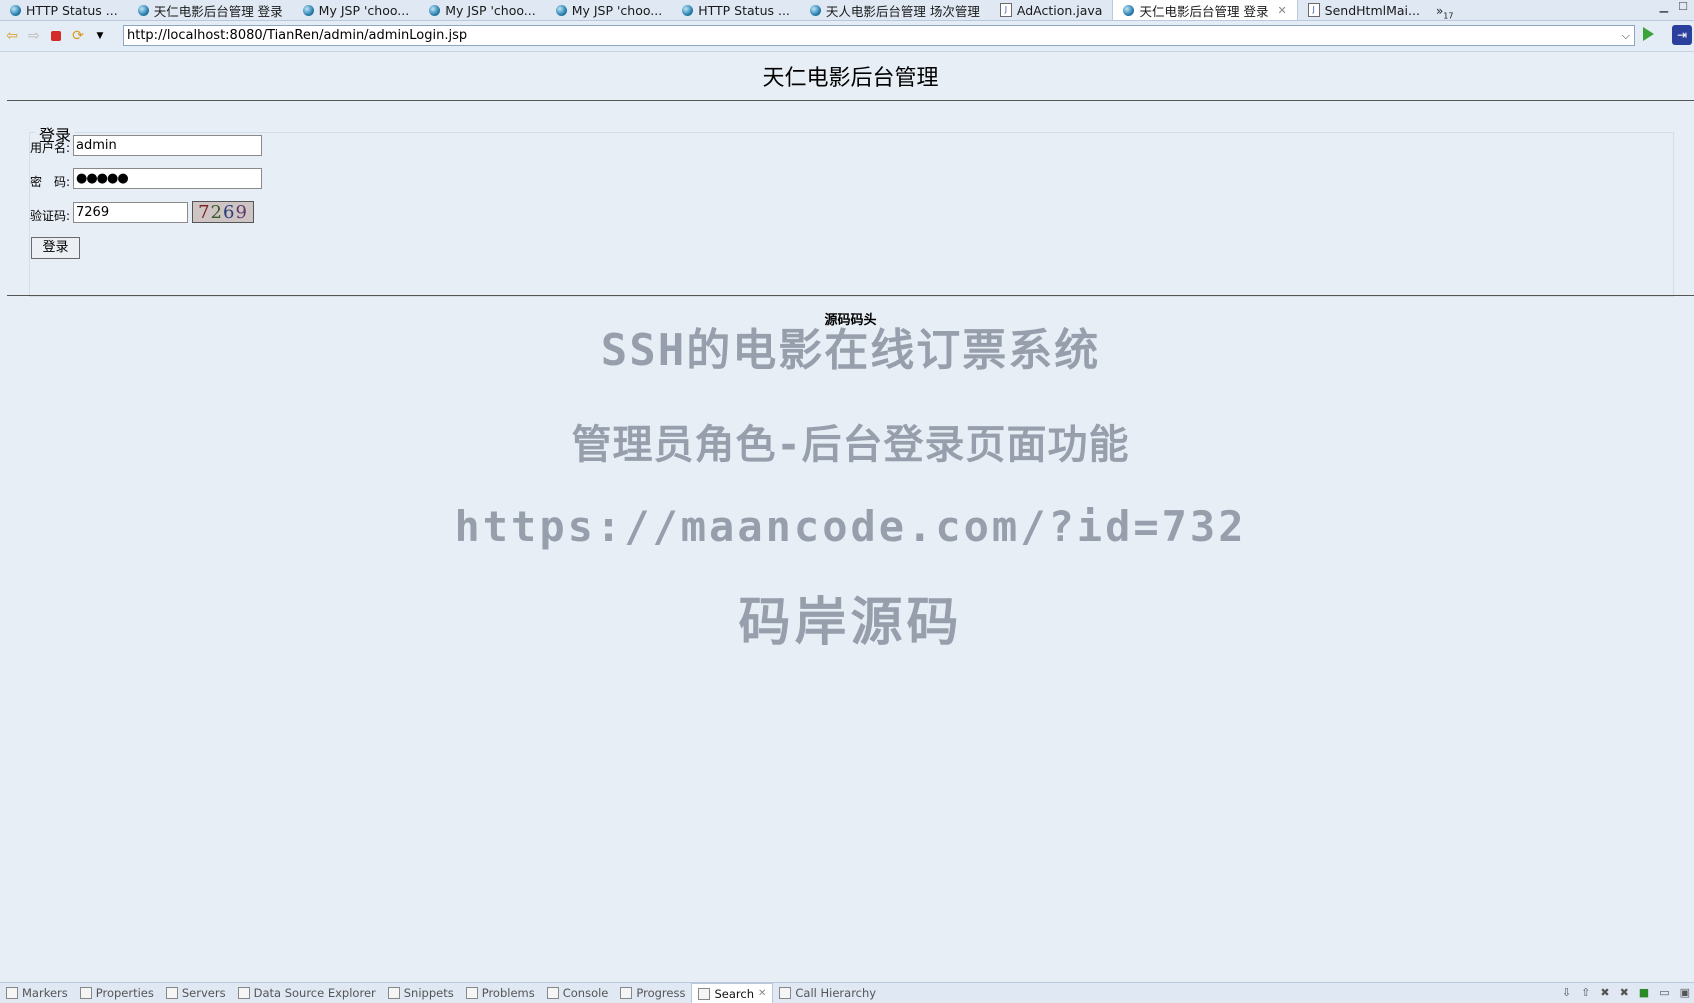  What do you see at coordinates (850, 623) in the screenshot?
I see `watermark-brand: 码岸源码` at bounding box center [850, 623].